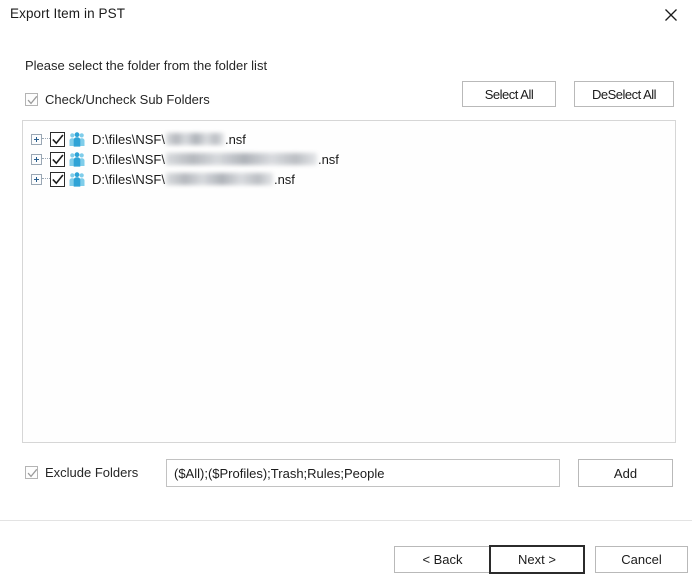 The height and width of the screenshot is (578, 692). I want to click on deselect-all-button: DeSelect All, so click(624, 94).